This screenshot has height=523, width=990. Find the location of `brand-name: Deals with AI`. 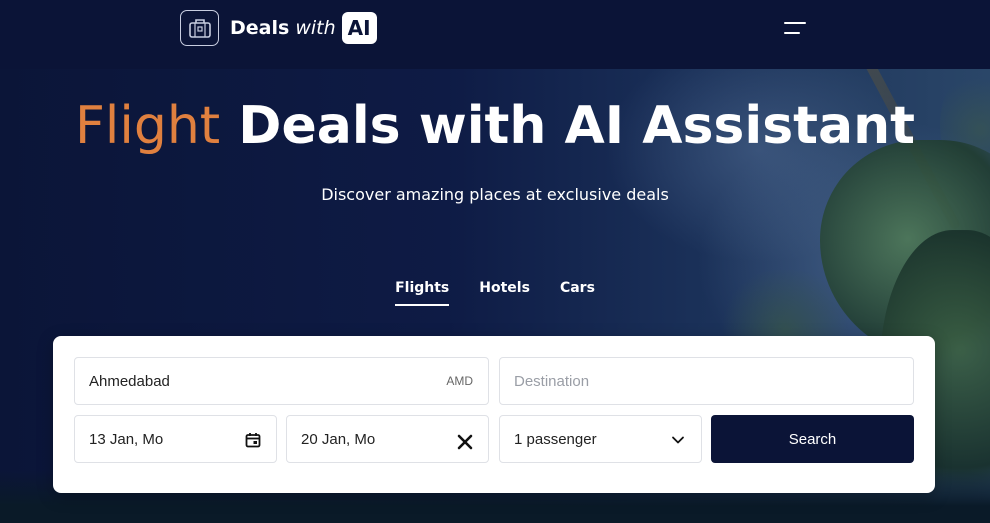

brand-name: Deals with AI is located at coordinates (303, 28).